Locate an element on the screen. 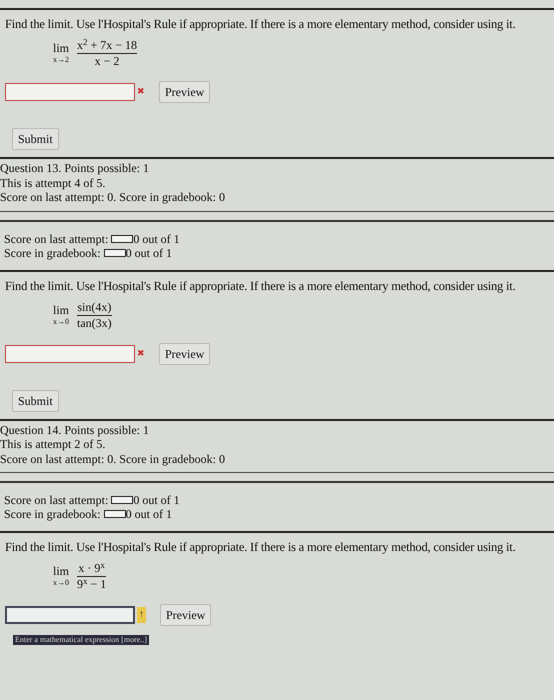  question-info-line: Question 13. Points possible: 1 is located at coordinates (75, 168).